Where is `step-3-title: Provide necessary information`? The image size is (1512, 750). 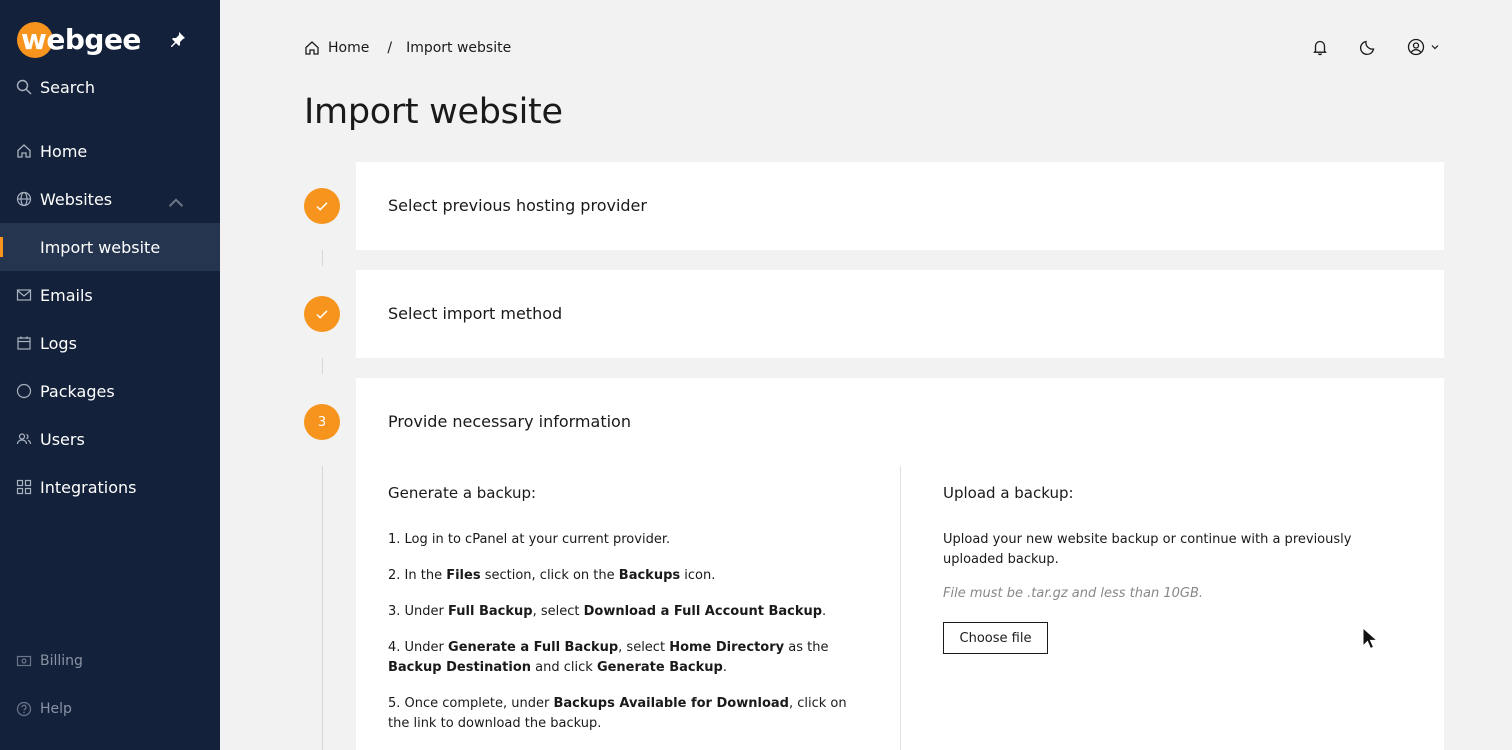 step-3-title: Provide necessary information is located at coordinates (509, 421).